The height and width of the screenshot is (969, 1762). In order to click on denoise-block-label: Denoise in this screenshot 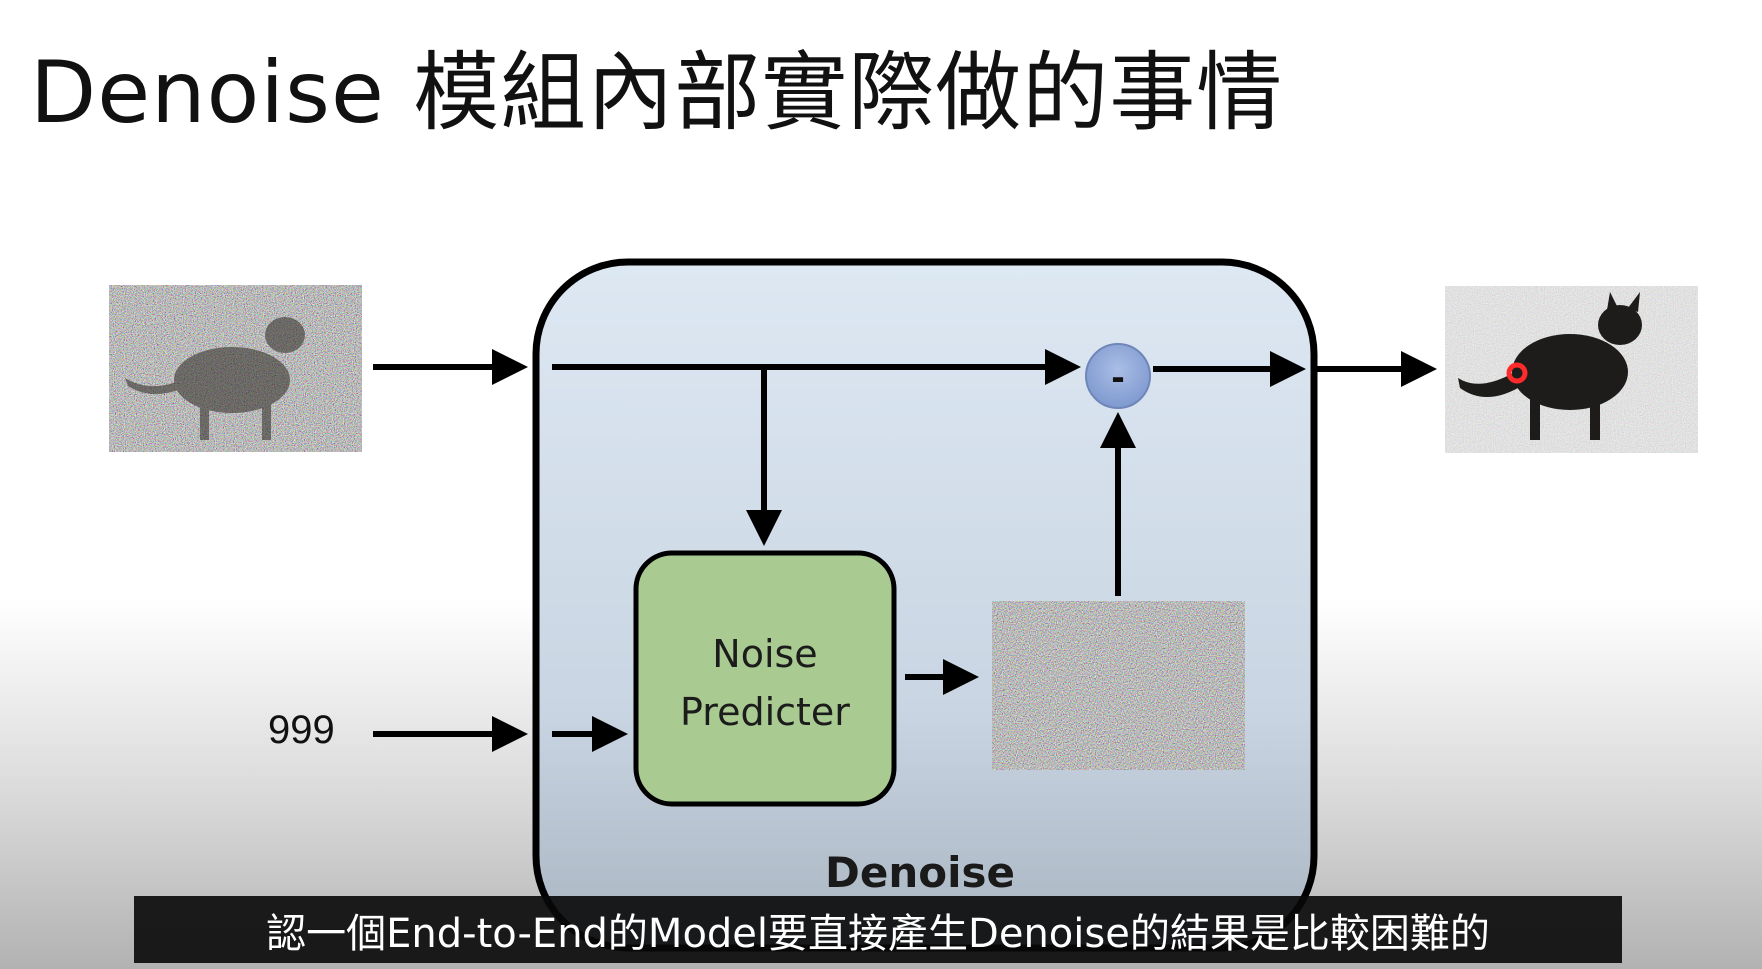, I will do `click(920, 872)`.